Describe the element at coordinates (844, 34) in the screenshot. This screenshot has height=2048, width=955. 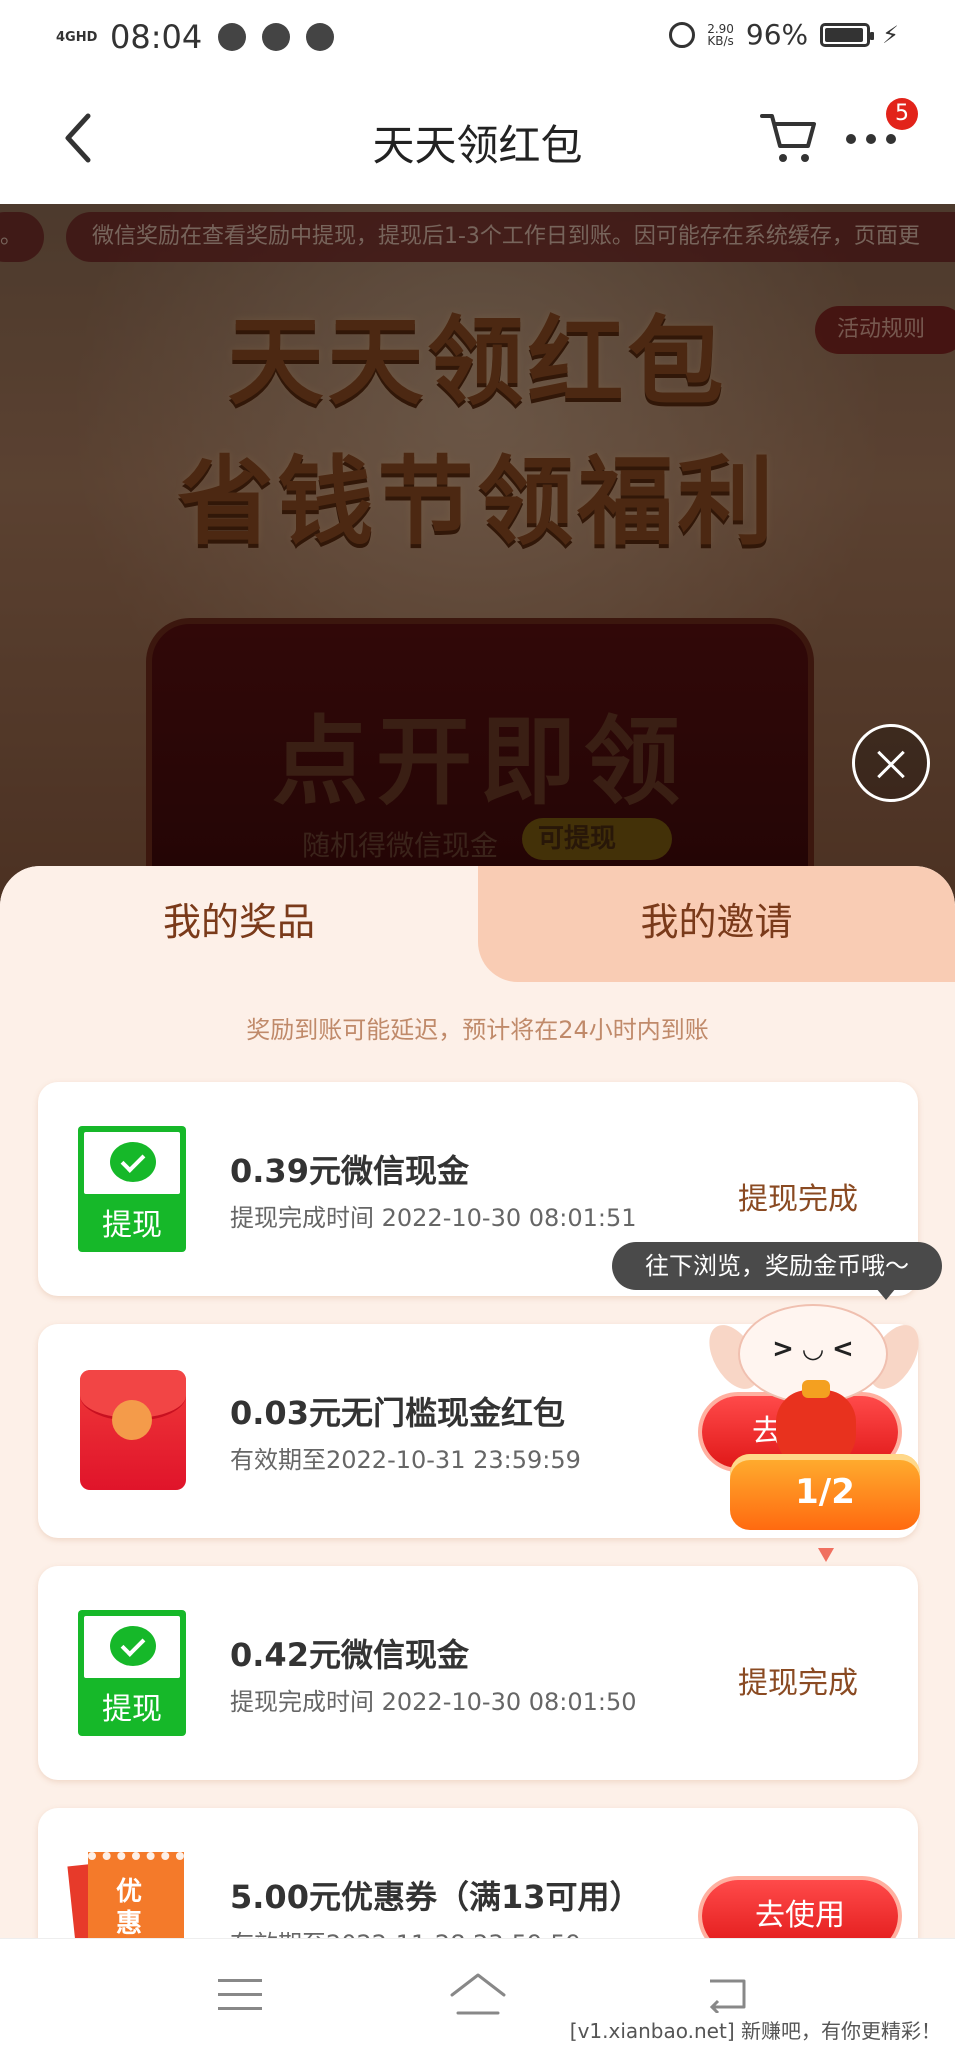
I see `battery-level` at that location.